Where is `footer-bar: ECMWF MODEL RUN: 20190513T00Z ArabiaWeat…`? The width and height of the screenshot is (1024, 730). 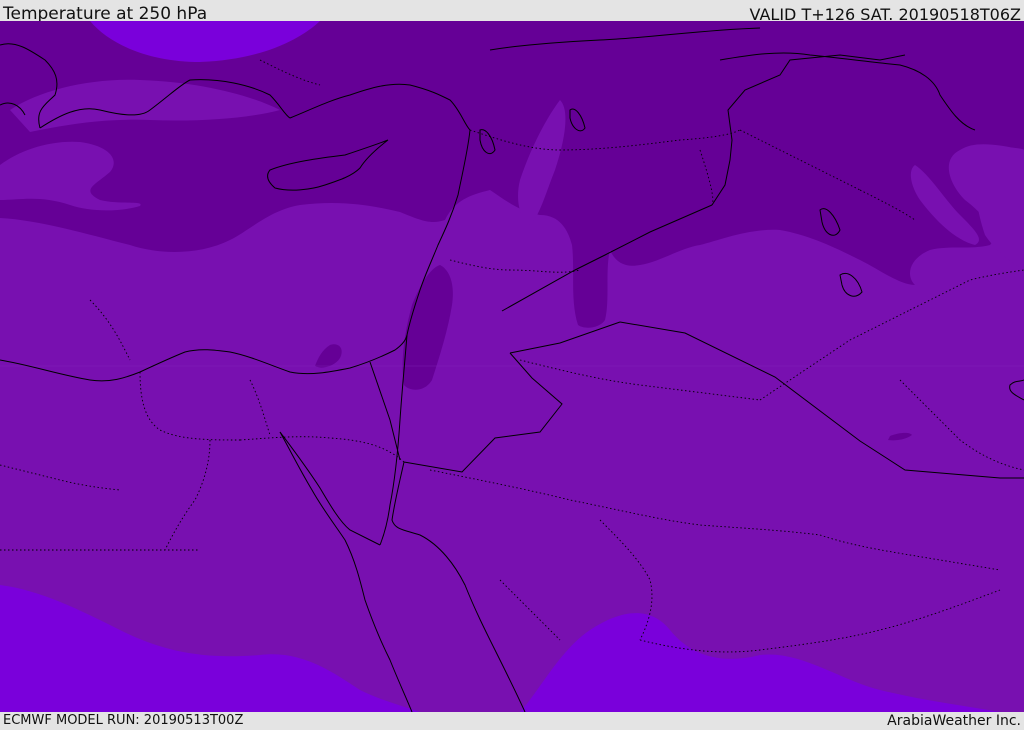 footer-bar: ECMWF MODEL RUN: 20190513T00Z ArabiaWeat… is located at coordinates (512, 720).